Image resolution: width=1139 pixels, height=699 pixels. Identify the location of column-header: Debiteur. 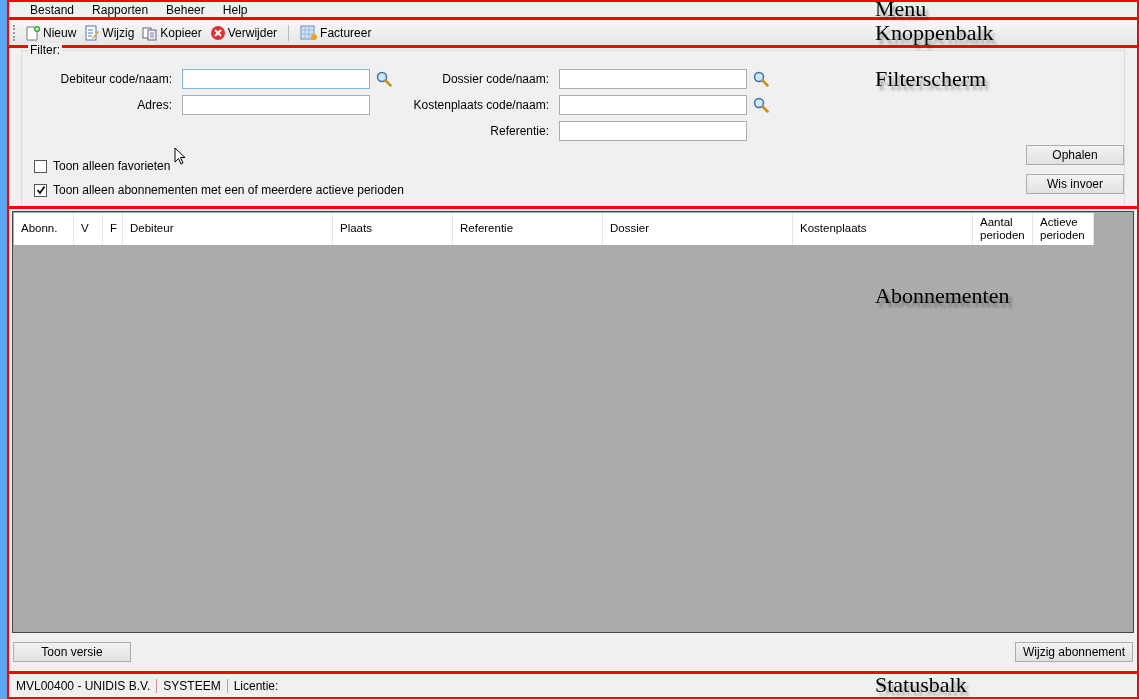
(228, 229).